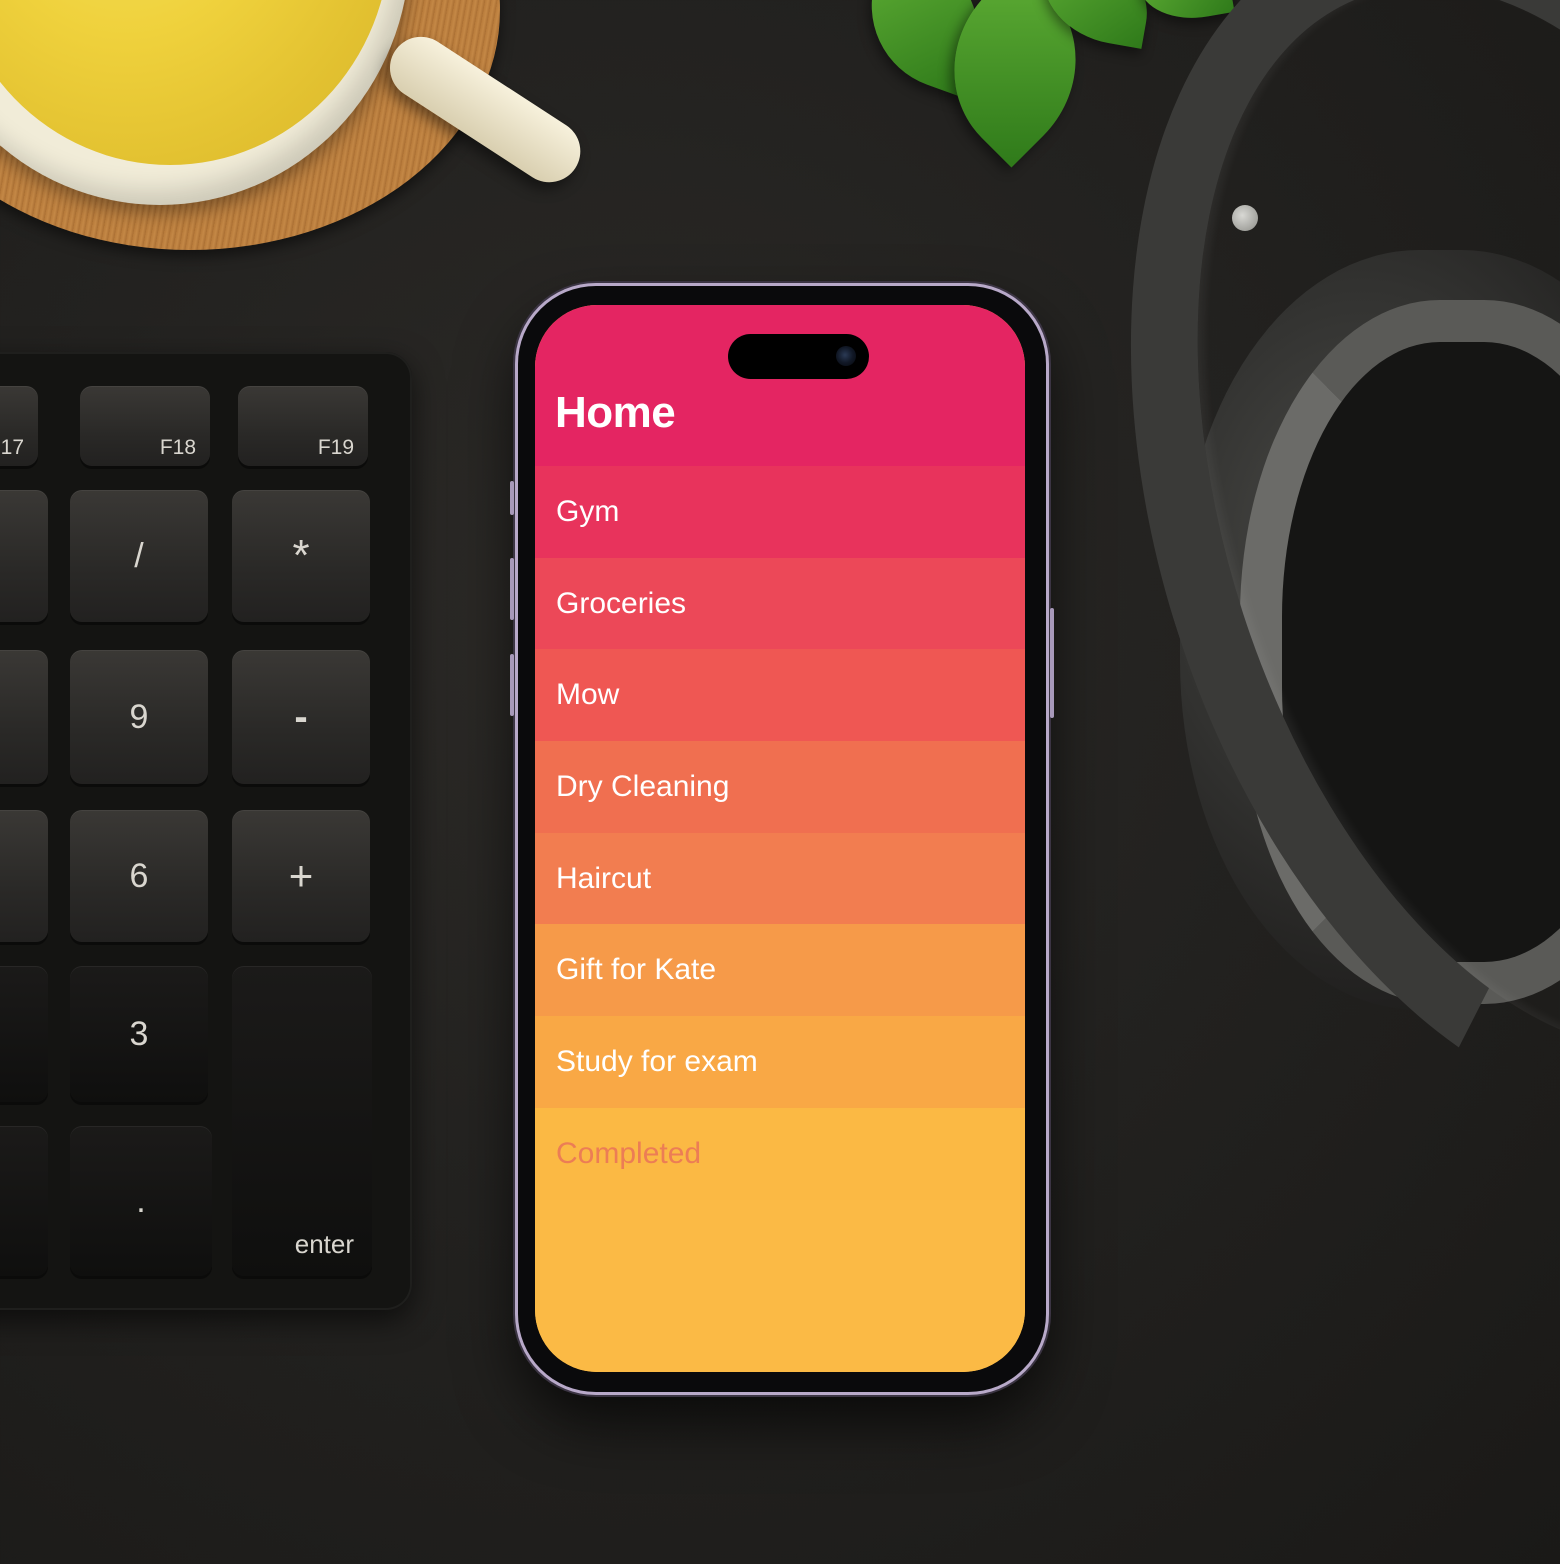 Image resolution: width=1560 pixels, height=1564 pixels. I want to click on list-title: Home, so click(615, 412).